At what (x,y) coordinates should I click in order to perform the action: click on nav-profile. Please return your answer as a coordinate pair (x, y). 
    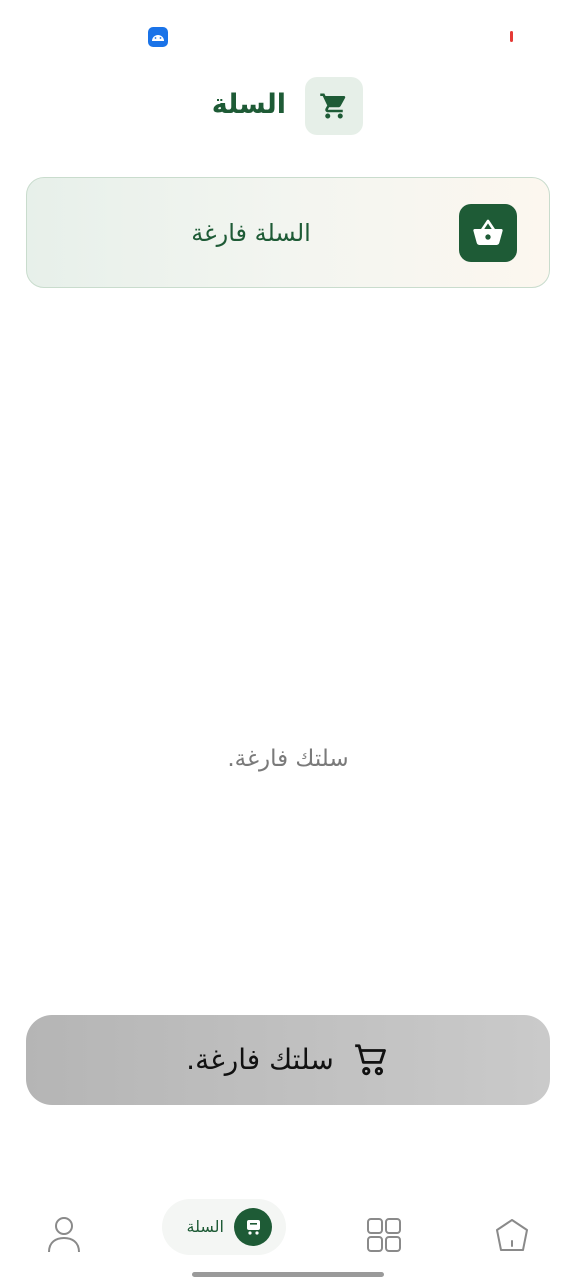
    Looking at the image, I should click on (64, 1234).